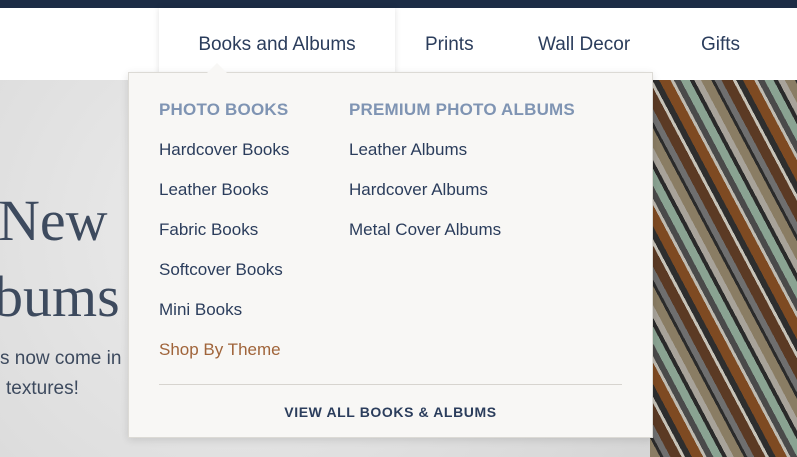 This screenshot has width=797, height=457. I want to click on link-fabric-books: Fabric Books, so click(208, 230).